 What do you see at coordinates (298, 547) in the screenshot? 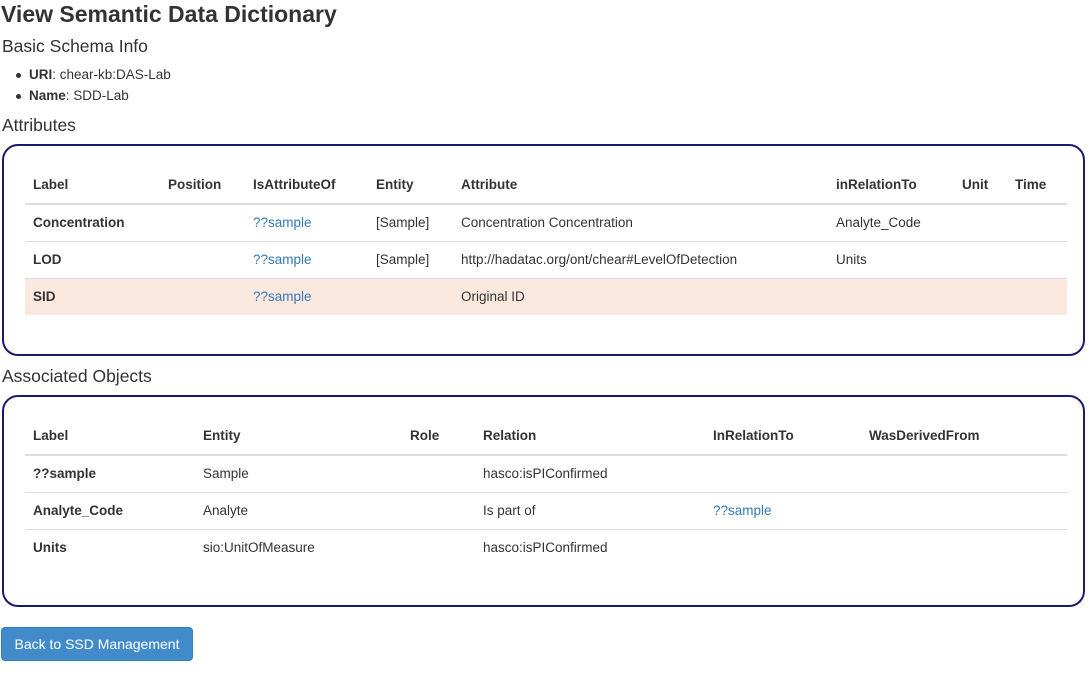
I see `row-entity: sio:UnitOfMeasure` at bounding box center [298, 547].